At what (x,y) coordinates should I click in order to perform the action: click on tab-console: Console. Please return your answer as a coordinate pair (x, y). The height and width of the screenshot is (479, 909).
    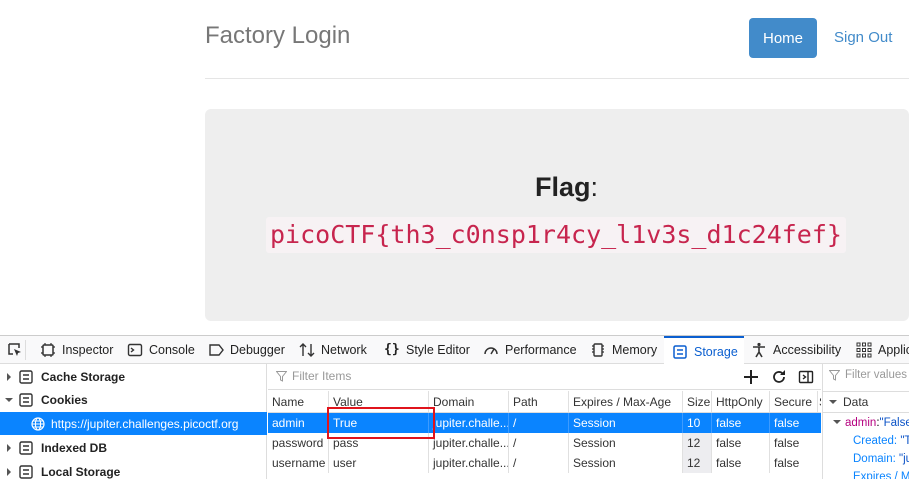
    Looking at the image, I should click on (161, 350).